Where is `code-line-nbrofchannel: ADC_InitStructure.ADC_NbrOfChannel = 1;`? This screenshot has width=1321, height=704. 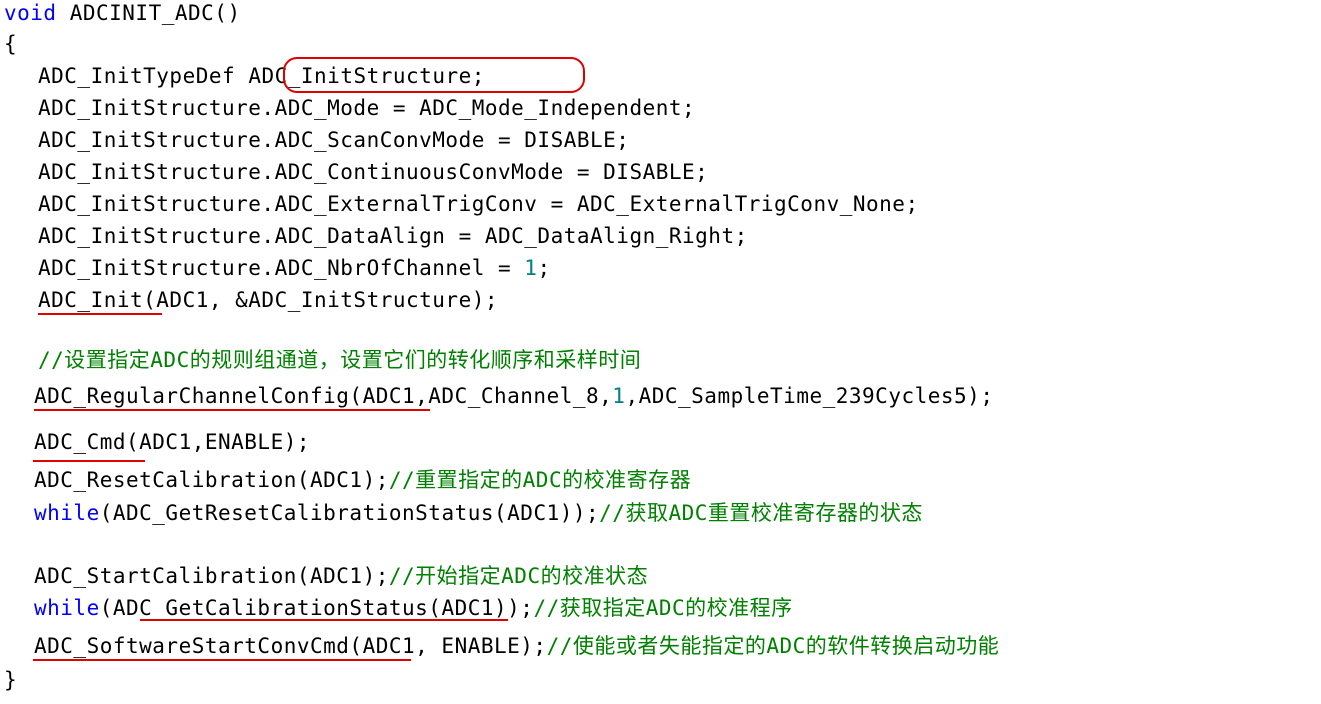
code-line-nbrofchannel: ADC_InitStructure.ADC_NbrOfChannel = 1; is located at coordinates (294, 268).